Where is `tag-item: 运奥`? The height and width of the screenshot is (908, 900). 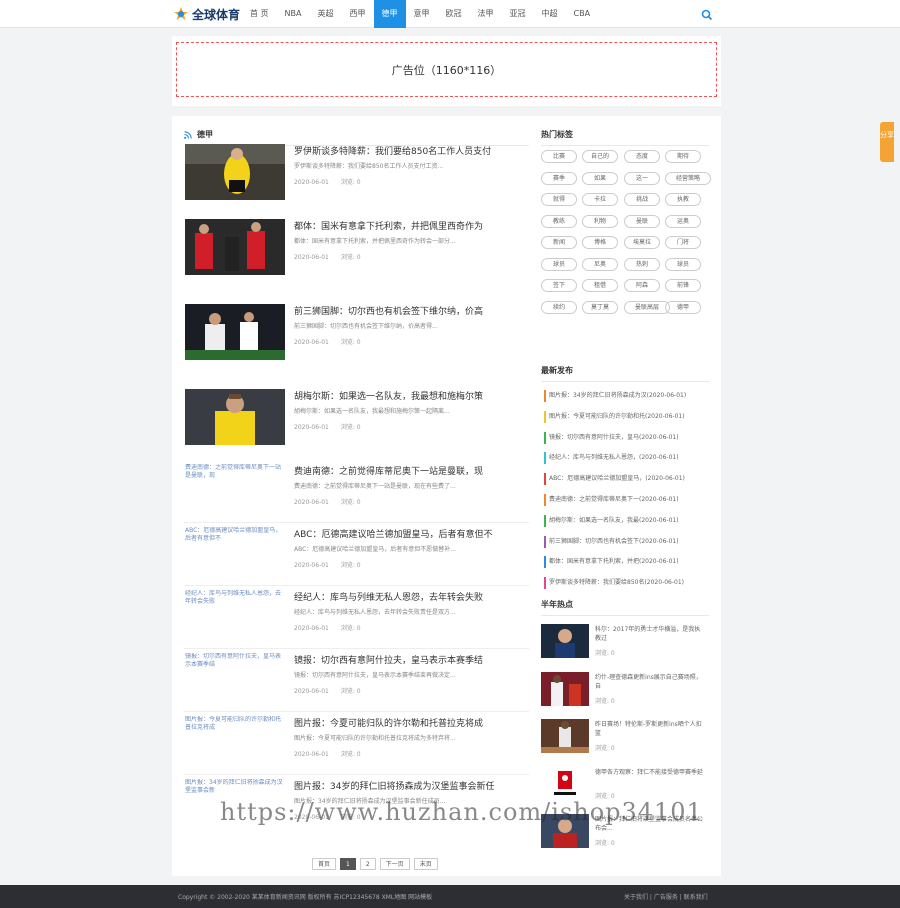 tag-item: 运奥 is located at coordinates (683, 221).